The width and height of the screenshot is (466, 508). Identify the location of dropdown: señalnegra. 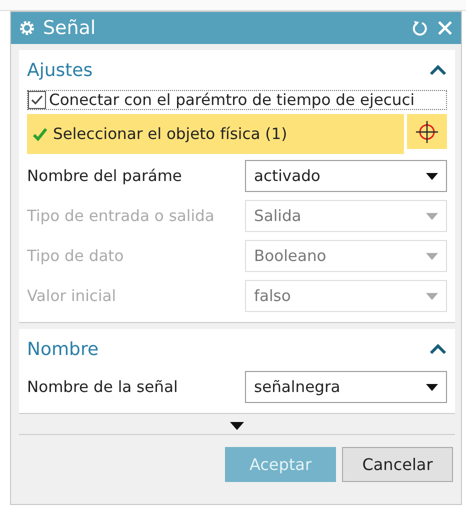
(346, 387).